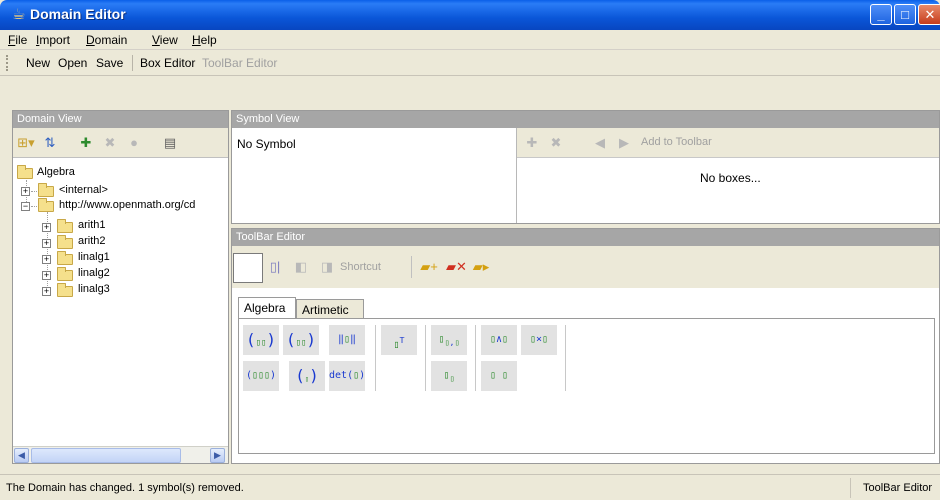 Image resolution: width=940 pixels, height=500 pixels. I want to click on cross-product-tile: ▯×▯, so click(539, 340).